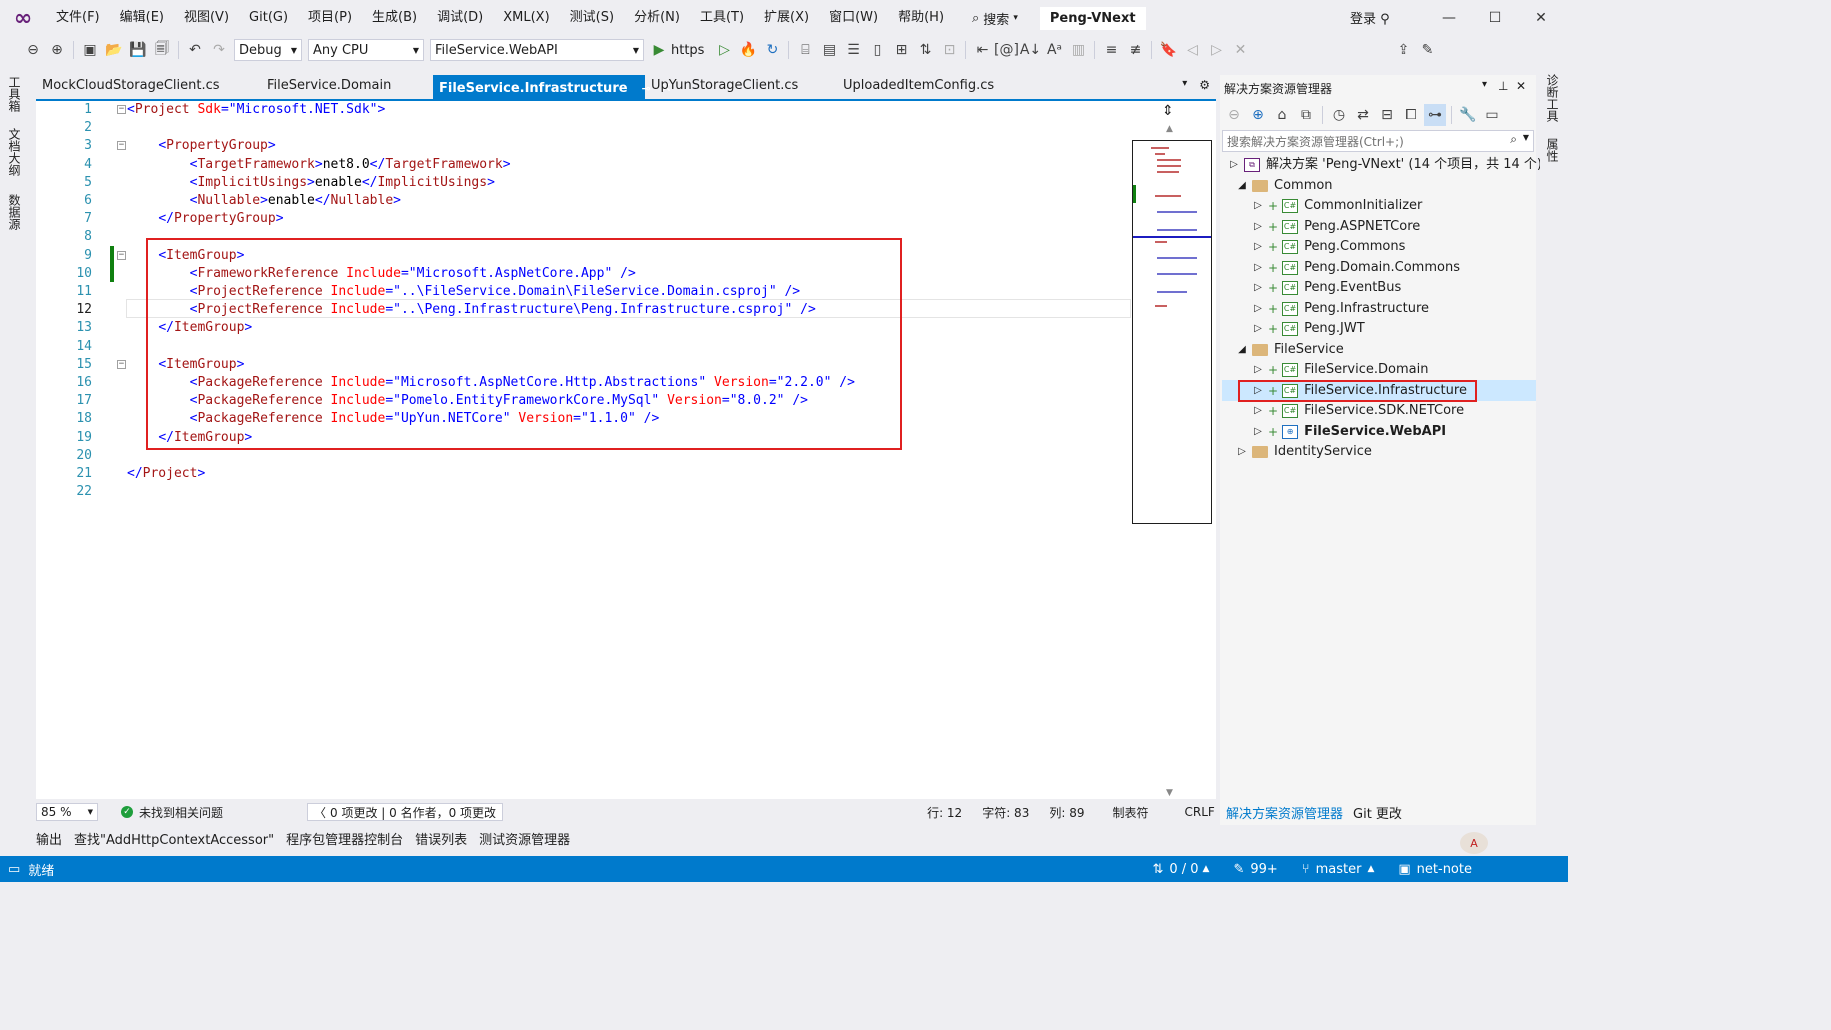 Image resolution: width=1831 pixels, height=1030 pixels. I want to click on tree-project: ▷ + C# Peng.Domain.Commons, so click(1356, 268).